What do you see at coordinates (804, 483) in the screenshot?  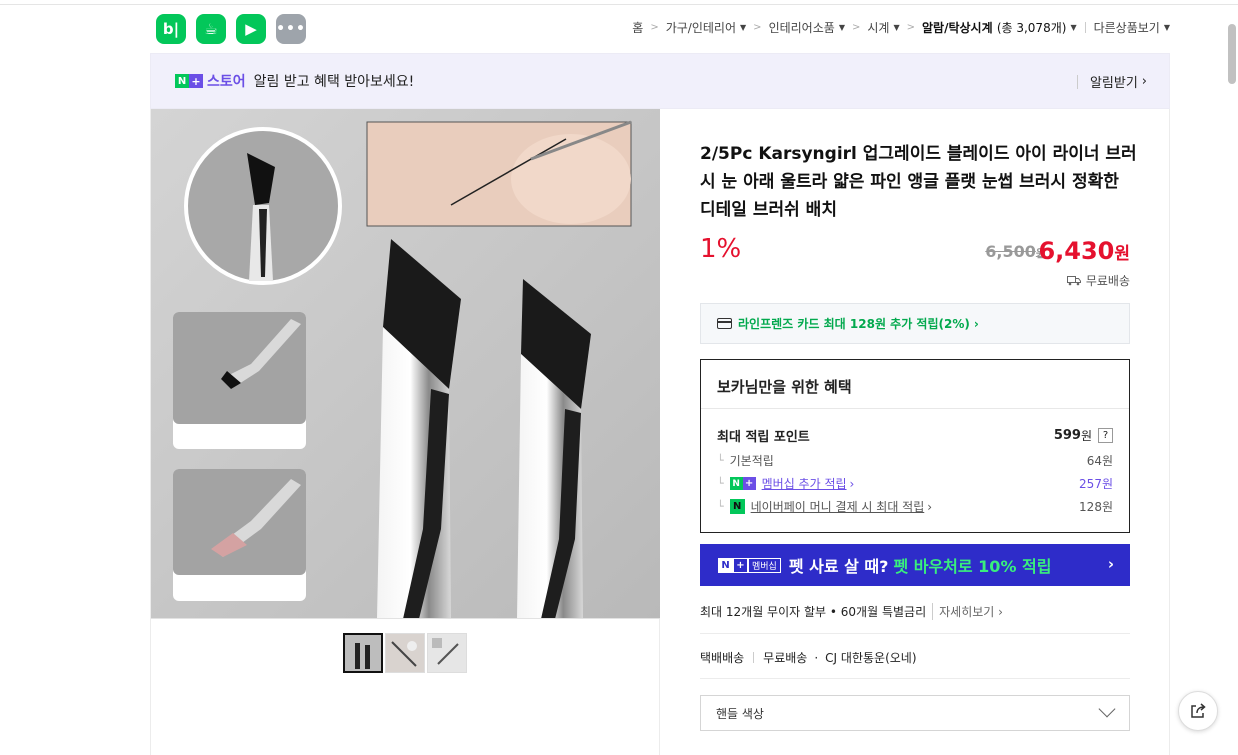 I see `membership-points-link: 멤버십 추가 적립` at bounding box center [804, 483].